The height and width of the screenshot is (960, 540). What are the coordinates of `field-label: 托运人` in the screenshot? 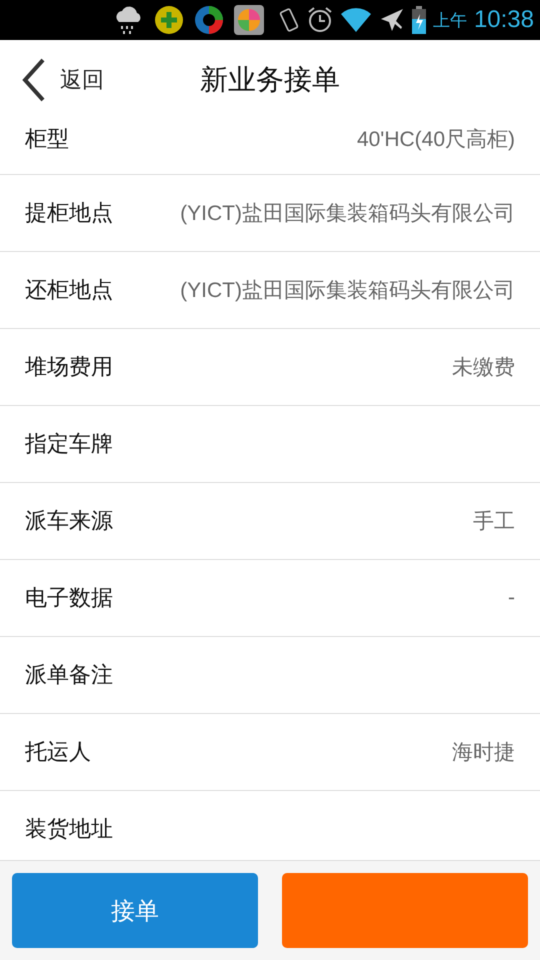 It's located at (58, 753).